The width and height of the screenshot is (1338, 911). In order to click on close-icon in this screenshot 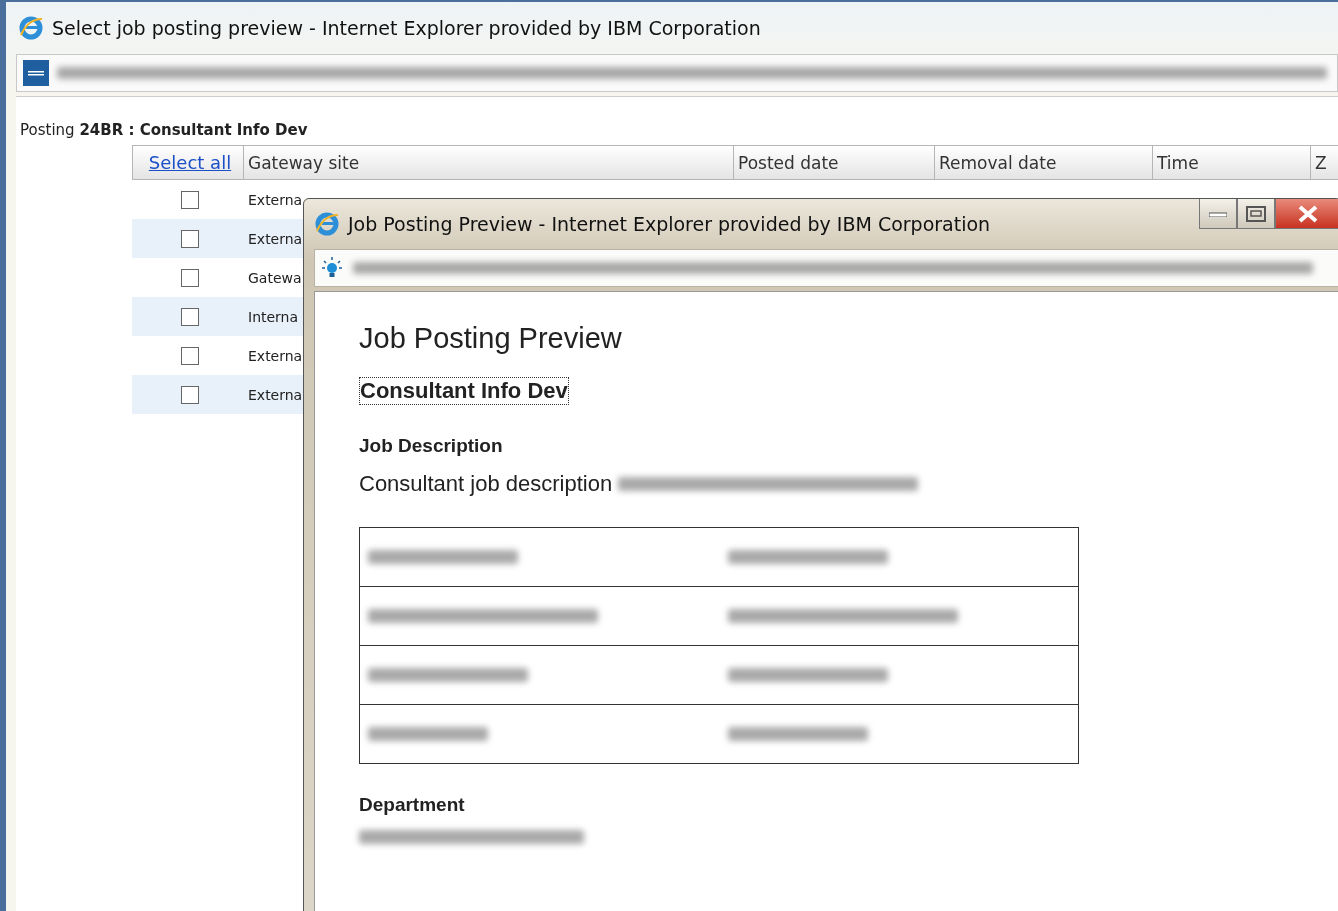, I will do `click(1308, 213)`.